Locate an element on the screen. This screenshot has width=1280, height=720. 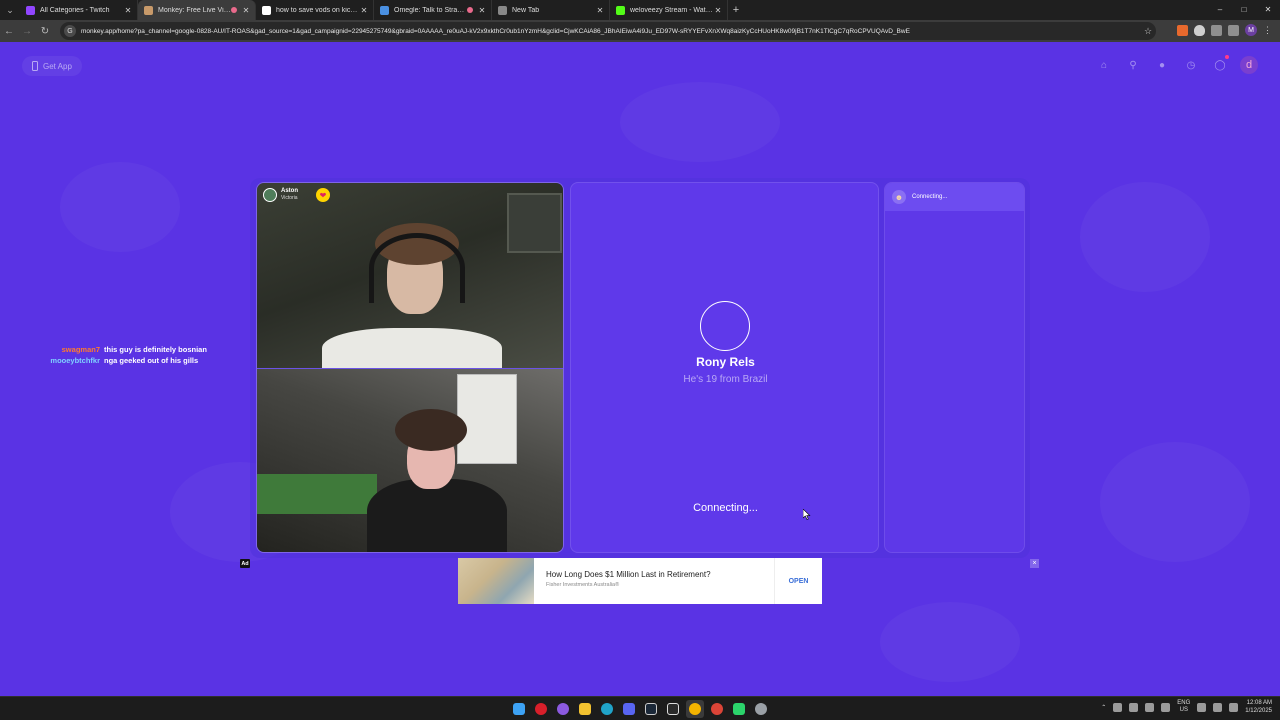
epic-games-icon is located at coordinates (673, 709).